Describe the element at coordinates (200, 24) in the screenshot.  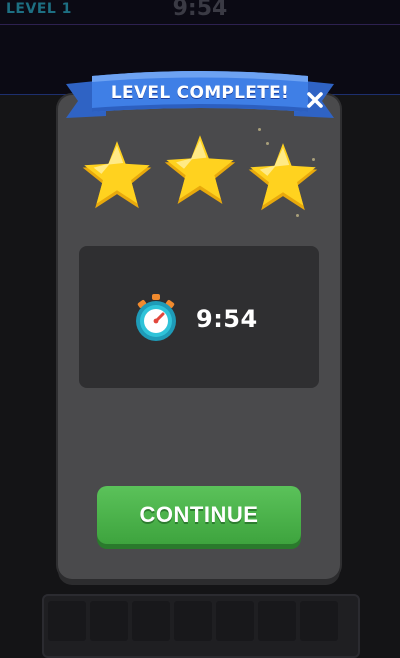
I see `hud-divider` at that location.